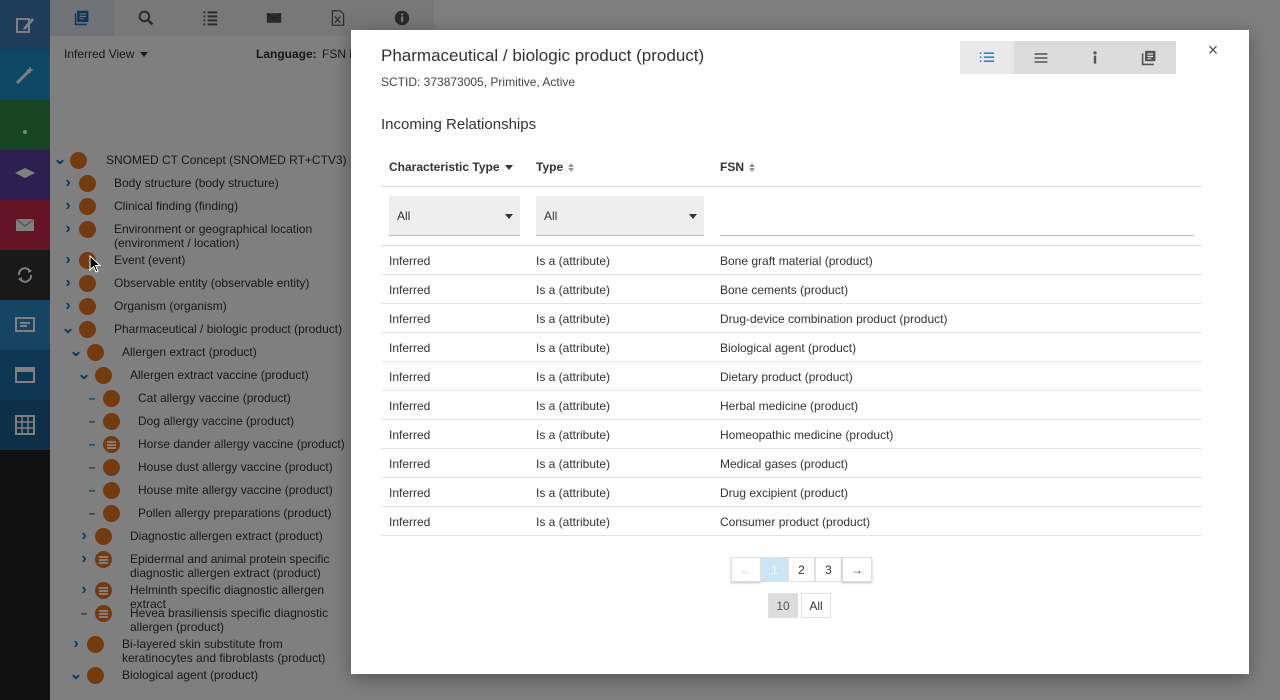 The image size is (1280, 700). What do you see at coordinates (806, 435) in the screenshot?
I see `cell-fsn: Homeopathic medicine (product)` at bounding box center [806, 435].